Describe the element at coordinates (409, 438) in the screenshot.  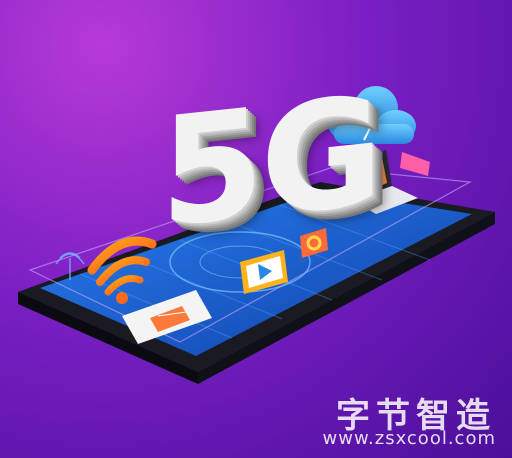
I see `watermark-url: www.zsxcool.com` at that location.